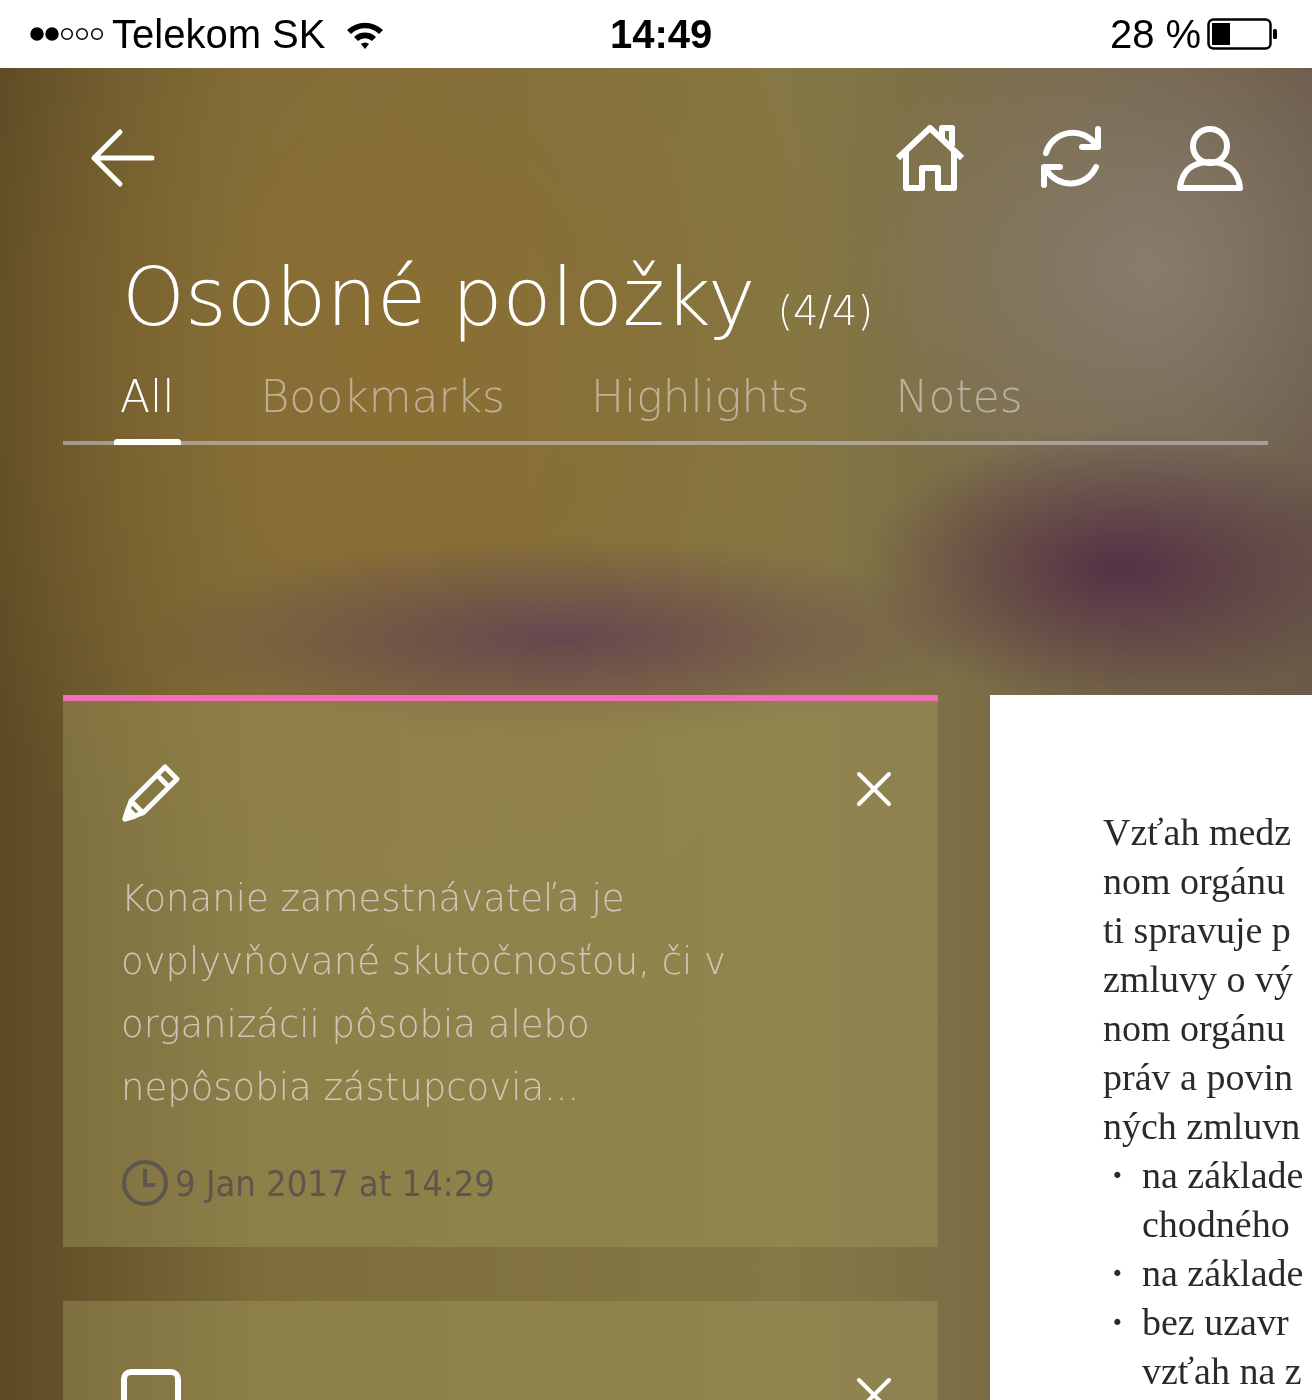 The width and height of the screenshot is (1312, 1400). I want to click on battery-icon, so click(1243, 34).